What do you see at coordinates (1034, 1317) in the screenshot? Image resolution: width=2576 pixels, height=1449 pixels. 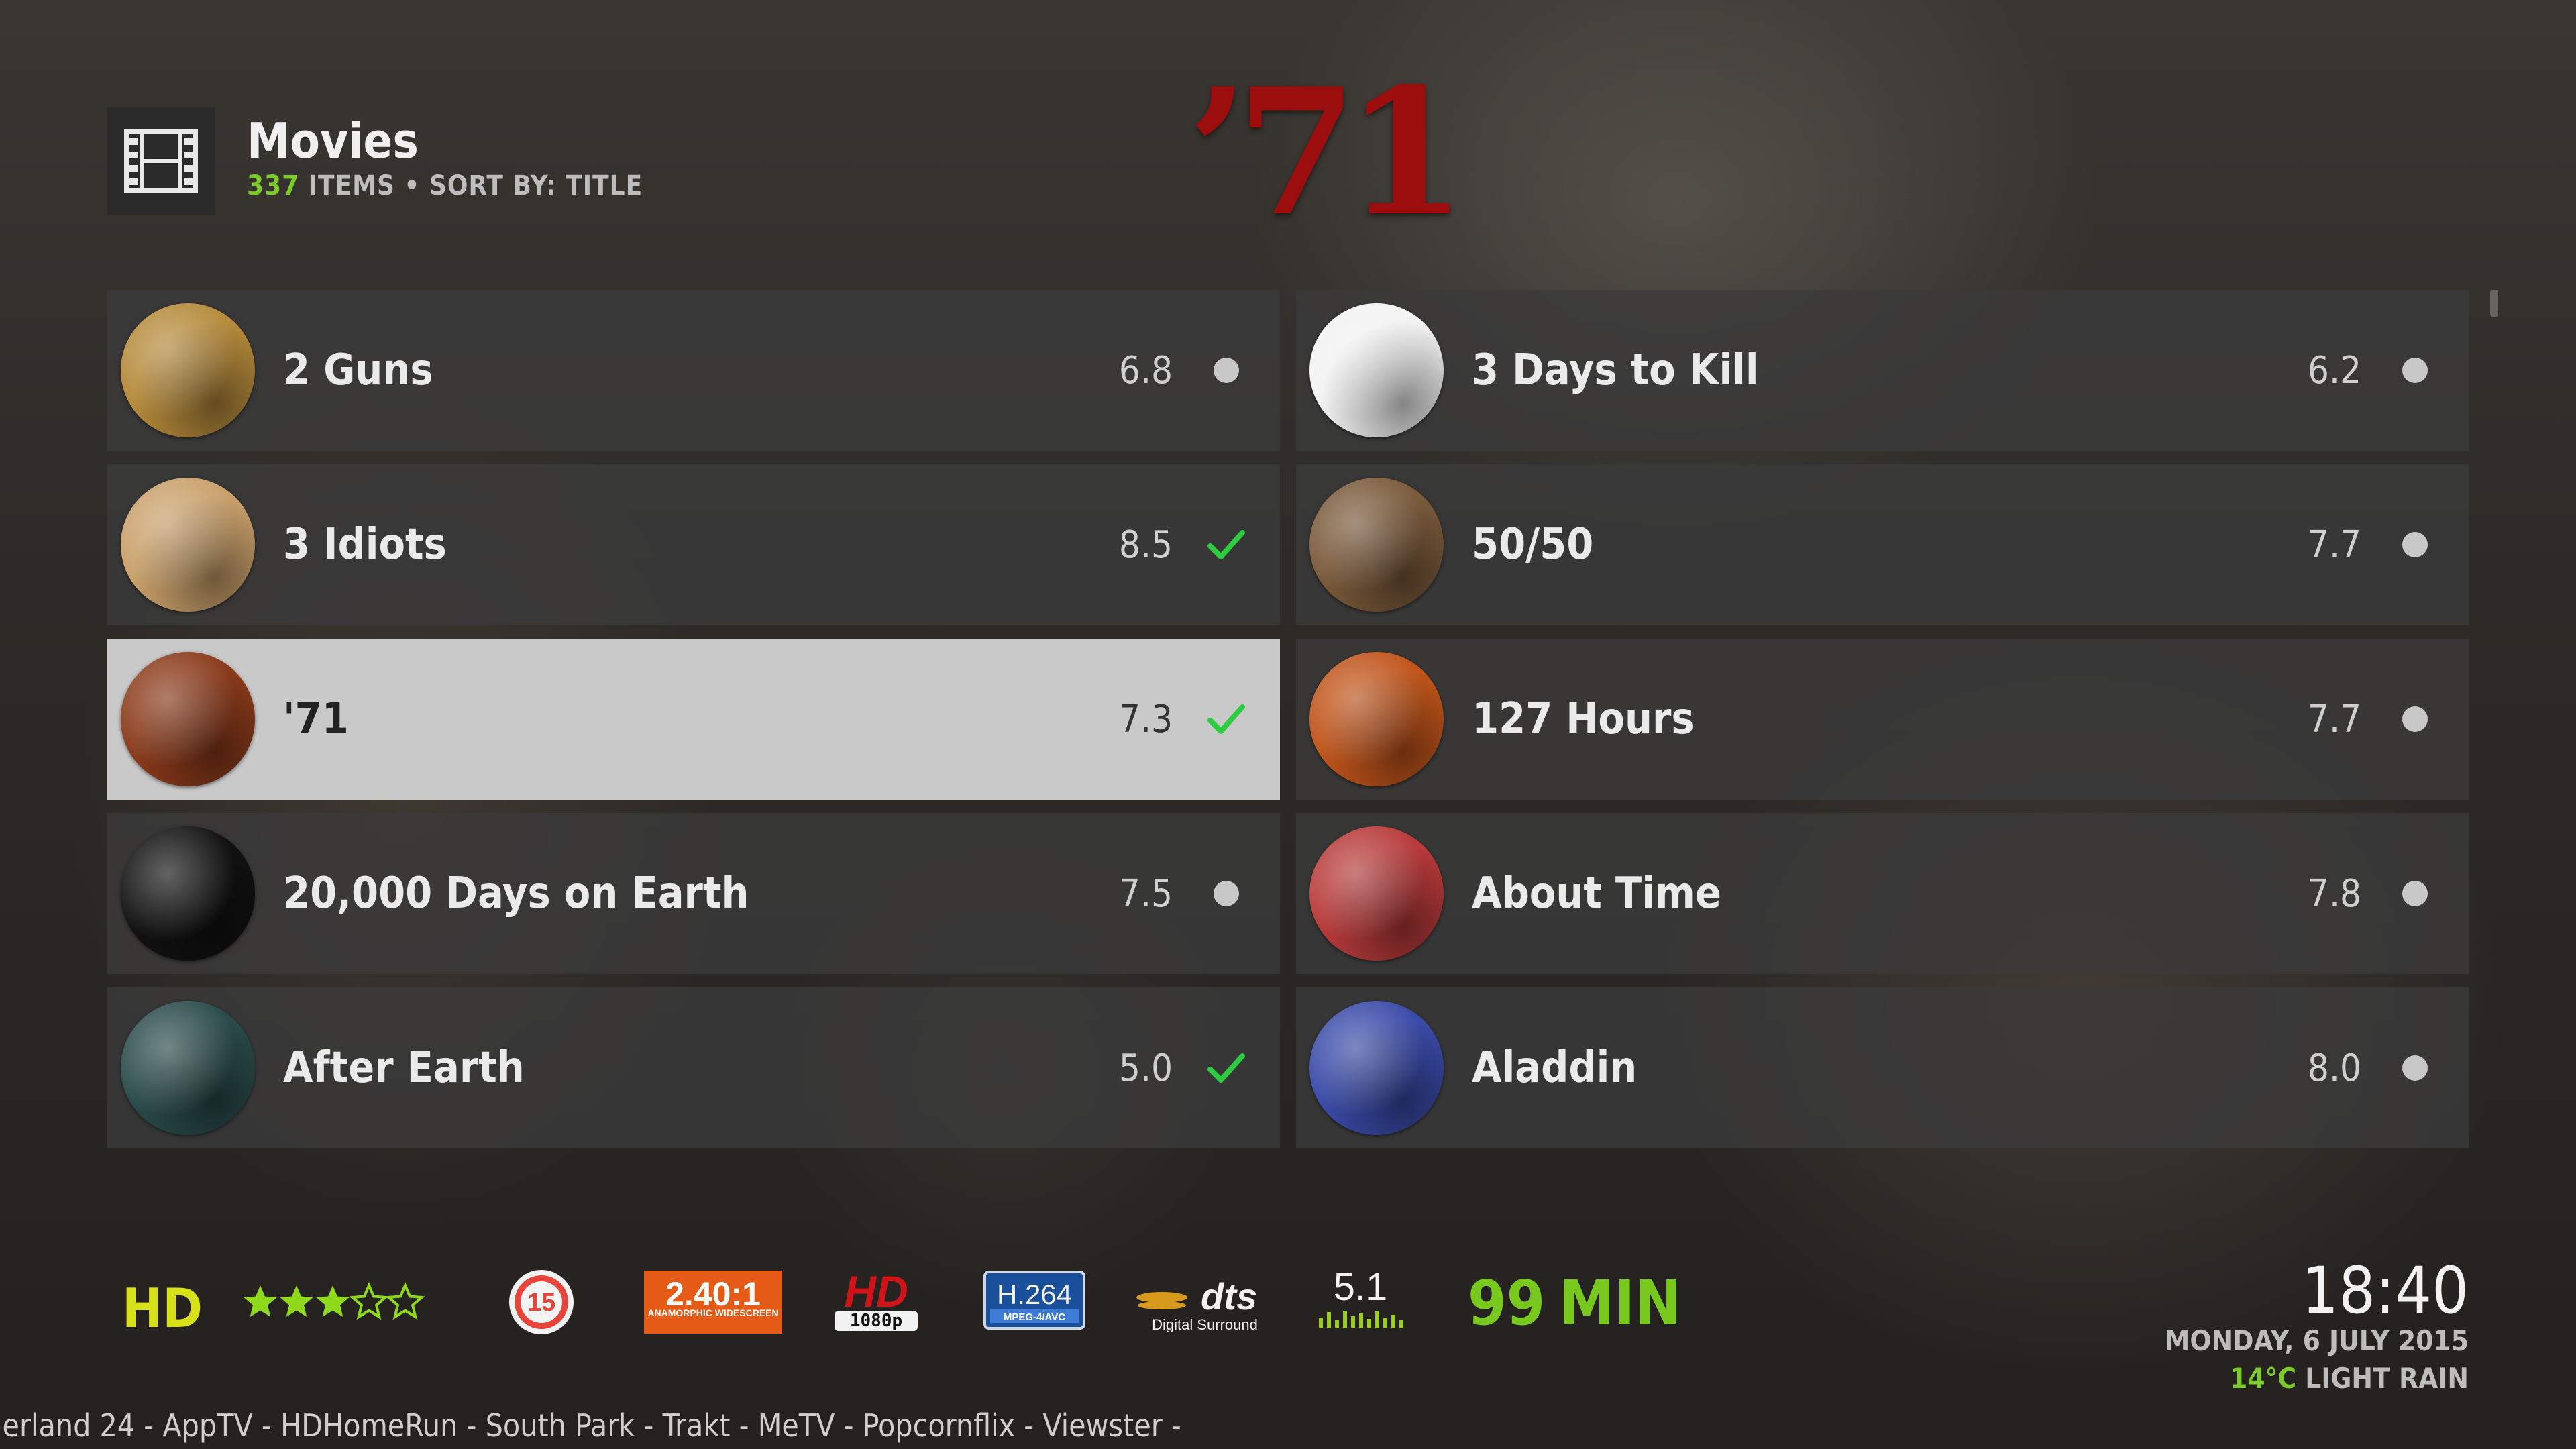 I see `codec-sub-text: MPEG-4/AVC` at bounding box center [1034, 1317].